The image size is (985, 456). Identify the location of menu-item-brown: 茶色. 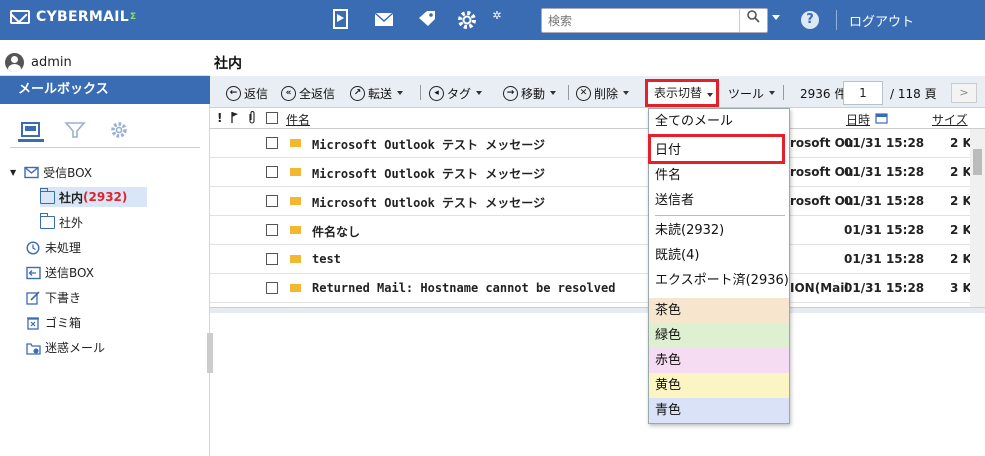
(719, 310).